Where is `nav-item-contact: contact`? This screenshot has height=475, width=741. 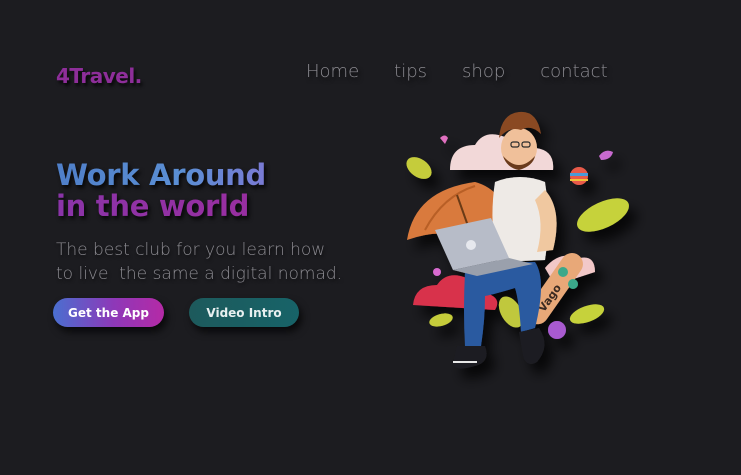
nav-item-contact: contact is located at coordinates (573, 71).